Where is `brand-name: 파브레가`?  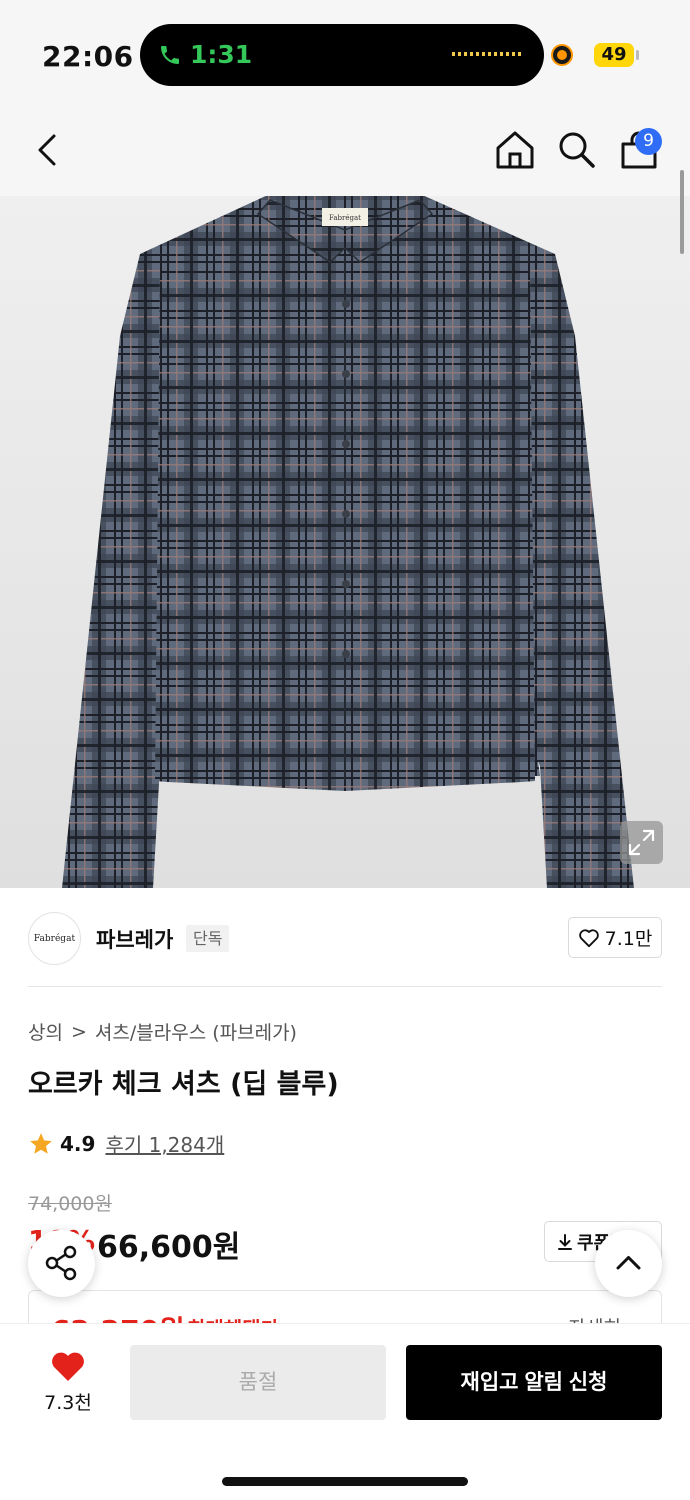
brand-name: 파브레가 is located at coordinates (134, 939).